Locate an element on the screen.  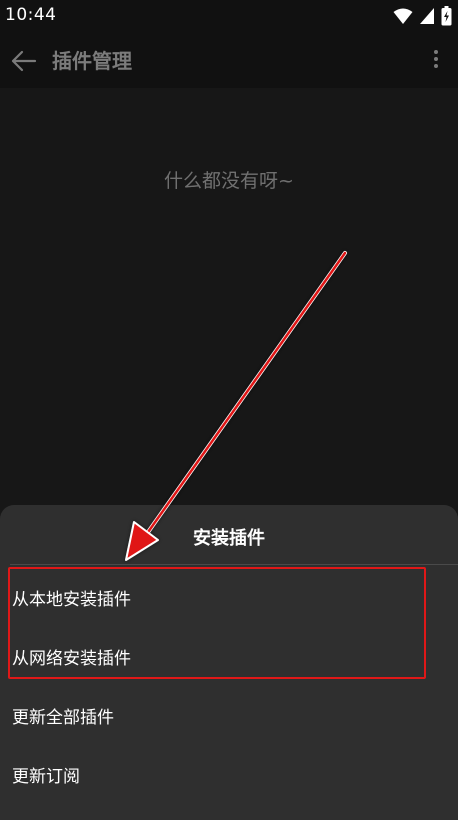
signal-icon is located at coordinates (427, 16).